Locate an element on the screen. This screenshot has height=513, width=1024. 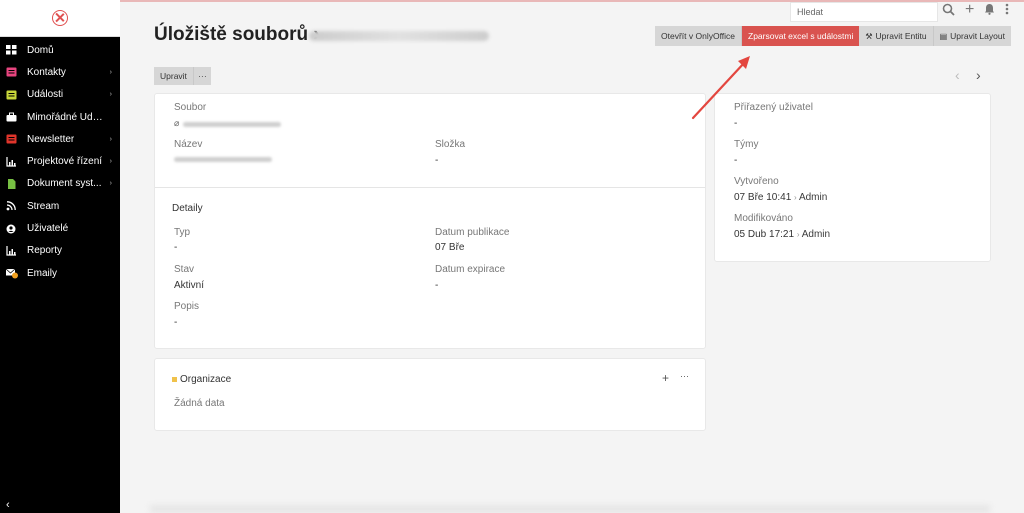
sidebar-item-3: Události › is located at coordinates (60, 95).